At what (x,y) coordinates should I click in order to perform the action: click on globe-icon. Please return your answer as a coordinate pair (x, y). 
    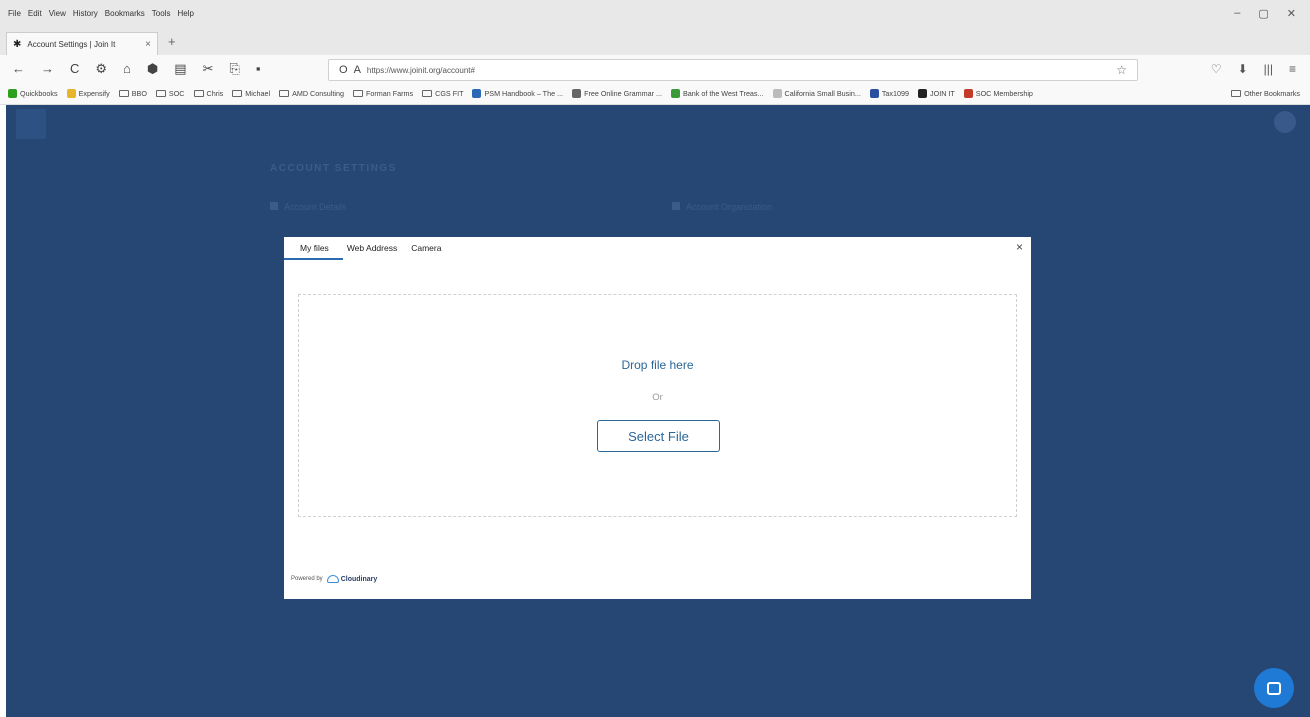
    Looking at the image, I should click on (577, 93).